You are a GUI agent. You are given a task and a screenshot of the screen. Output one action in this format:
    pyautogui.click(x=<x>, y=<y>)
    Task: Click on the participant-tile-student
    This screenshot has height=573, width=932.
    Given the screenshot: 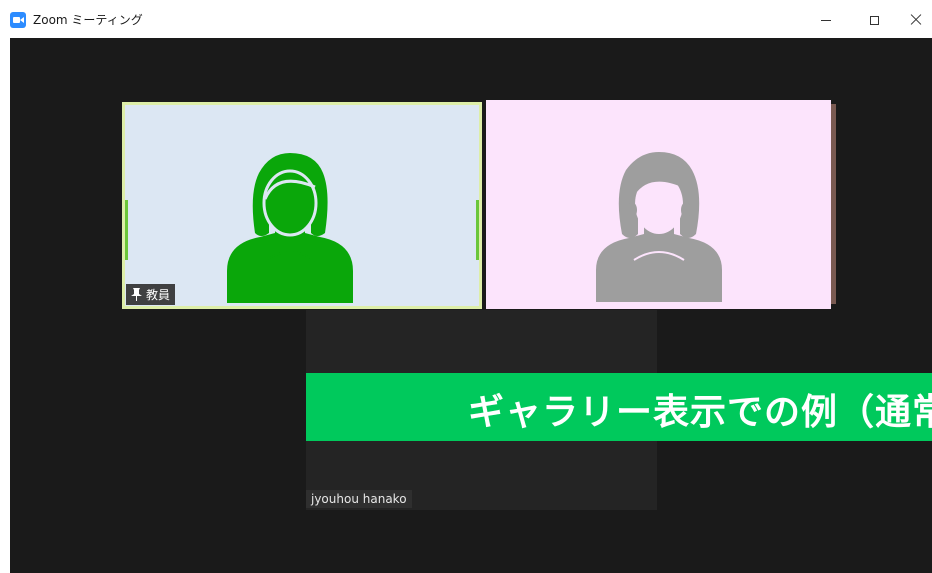 What is the action you would take?
    pyautogui.click(x=658, y=204)
    